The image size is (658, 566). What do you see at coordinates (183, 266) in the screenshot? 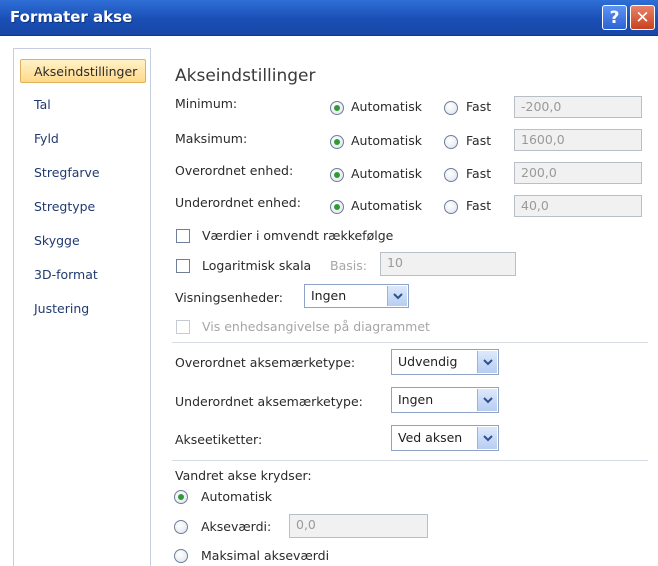
I see `log-scale-checkbox` at bounding box center [183, 266].